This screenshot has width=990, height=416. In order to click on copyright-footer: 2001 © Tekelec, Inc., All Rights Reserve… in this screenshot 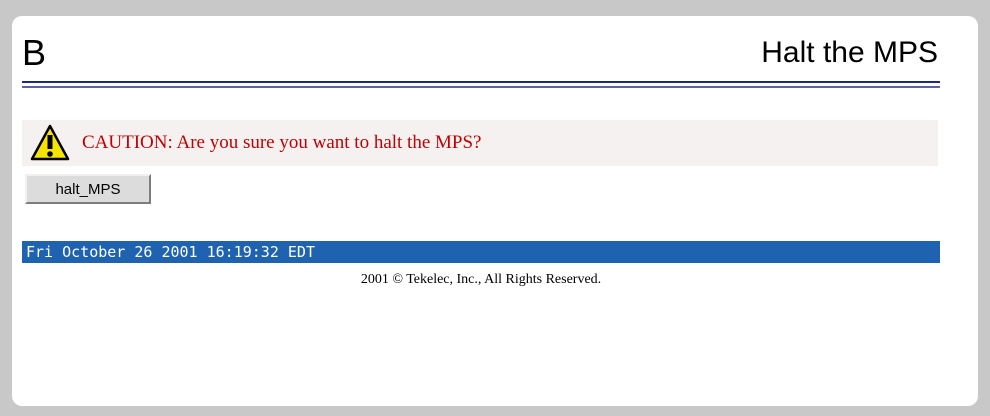, I will do `click(481, 279)`.